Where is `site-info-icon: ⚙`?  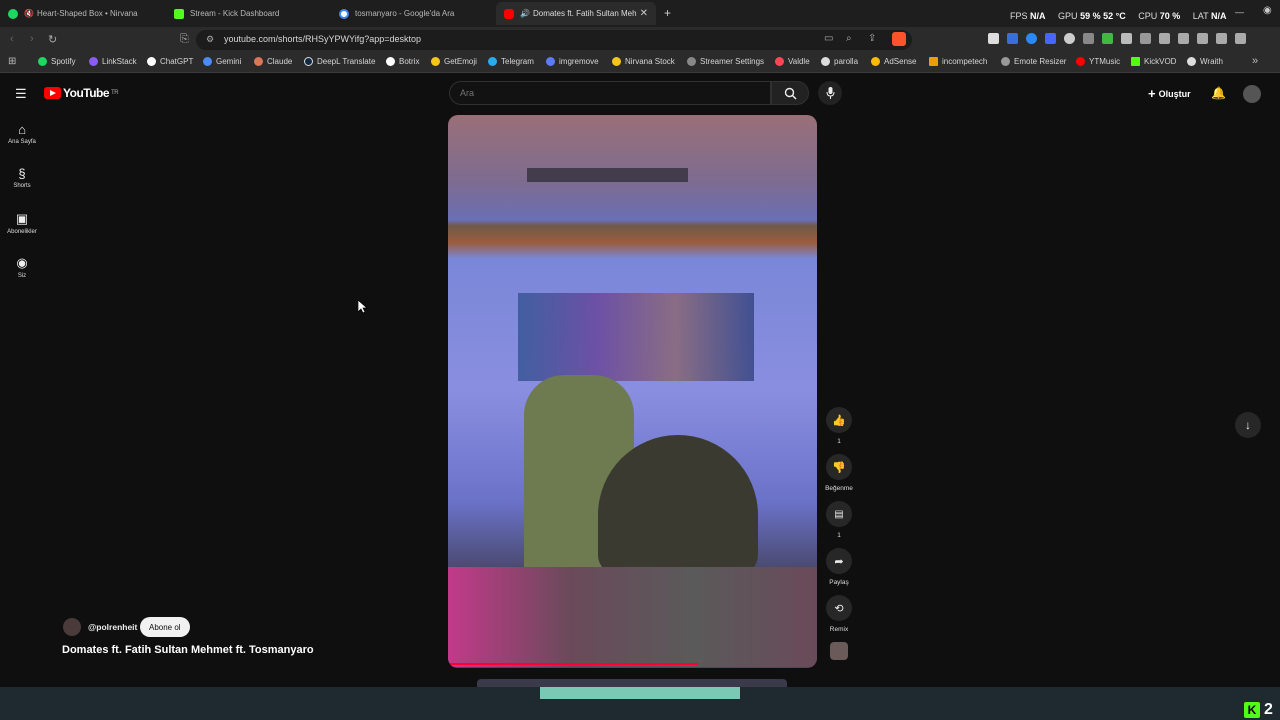 site-info-icon: ⚙ is located at coordinates (210, 39).